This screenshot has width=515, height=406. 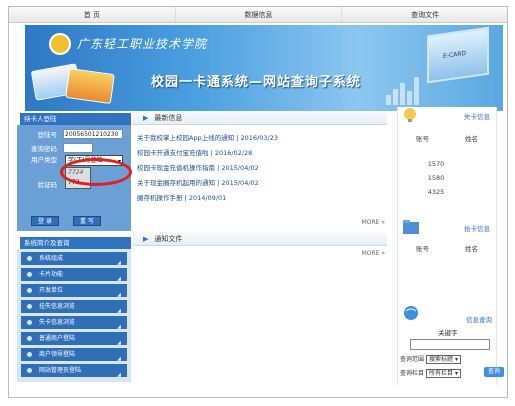 I want to click on menu-panel-title: 系统简介及查询, so click(x=74, y=243).